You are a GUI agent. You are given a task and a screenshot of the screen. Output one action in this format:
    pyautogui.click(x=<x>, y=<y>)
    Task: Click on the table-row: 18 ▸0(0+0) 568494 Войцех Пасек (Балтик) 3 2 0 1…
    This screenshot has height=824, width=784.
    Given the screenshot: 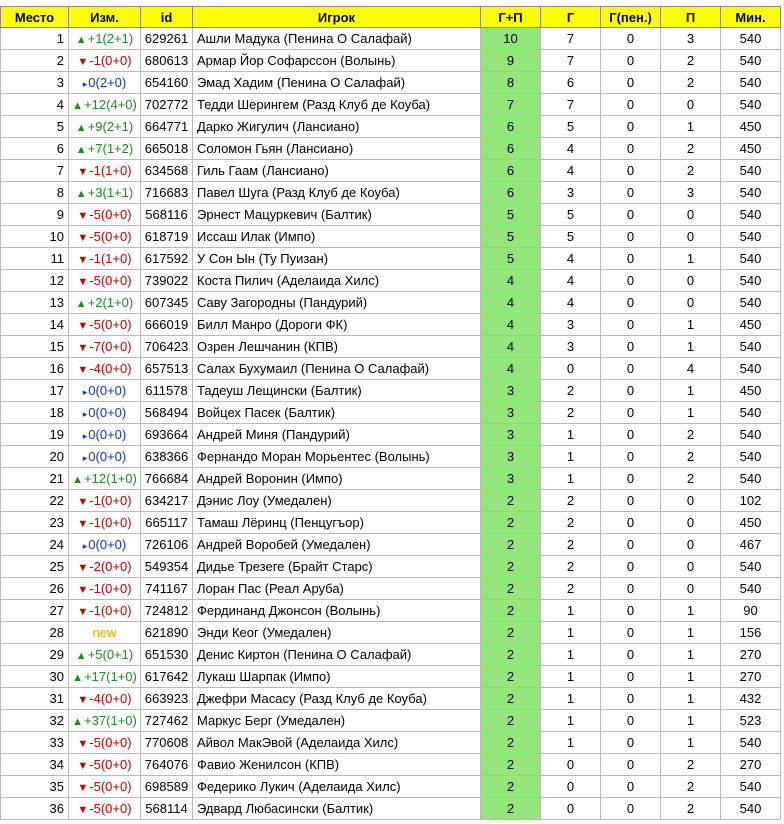 What is the action you would take?
    pyautogui.click(x=390, y=412)
    